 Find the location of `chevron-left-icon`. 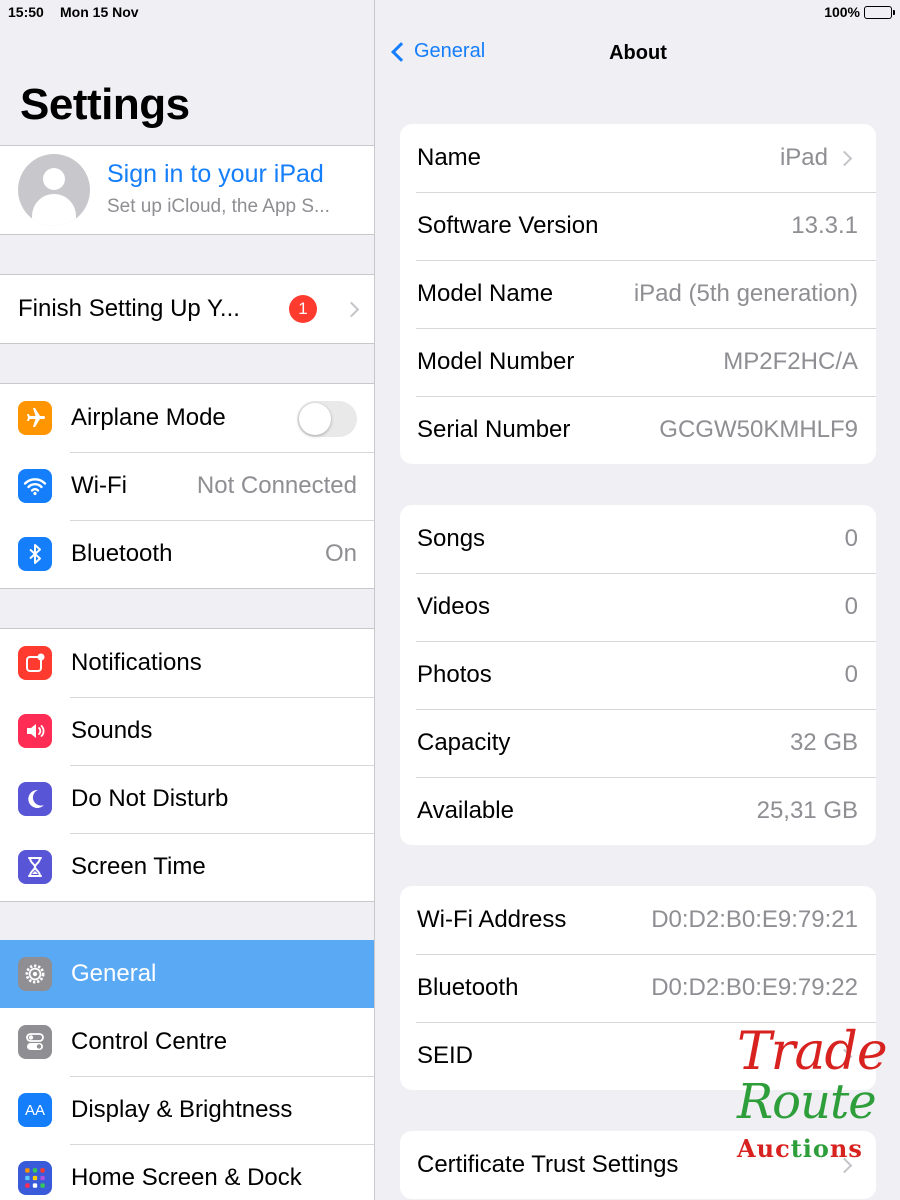

chevron-left-icon is located at coordinates (401, 51).